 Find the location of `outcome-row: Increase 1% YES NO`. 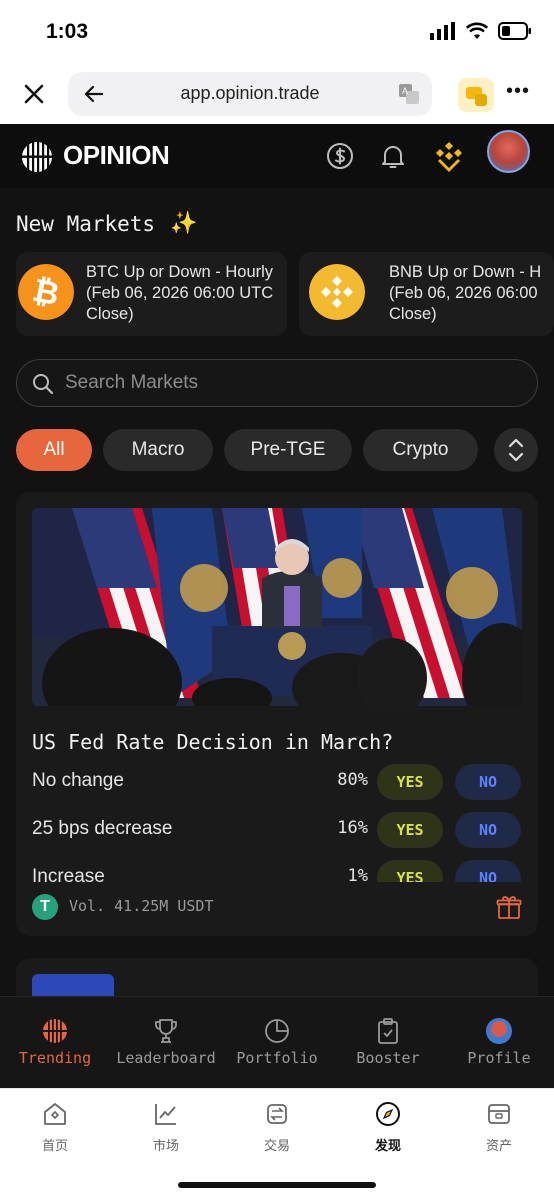

outcome-row: Increase 1% YES NO is located at coordinates (277, 870).